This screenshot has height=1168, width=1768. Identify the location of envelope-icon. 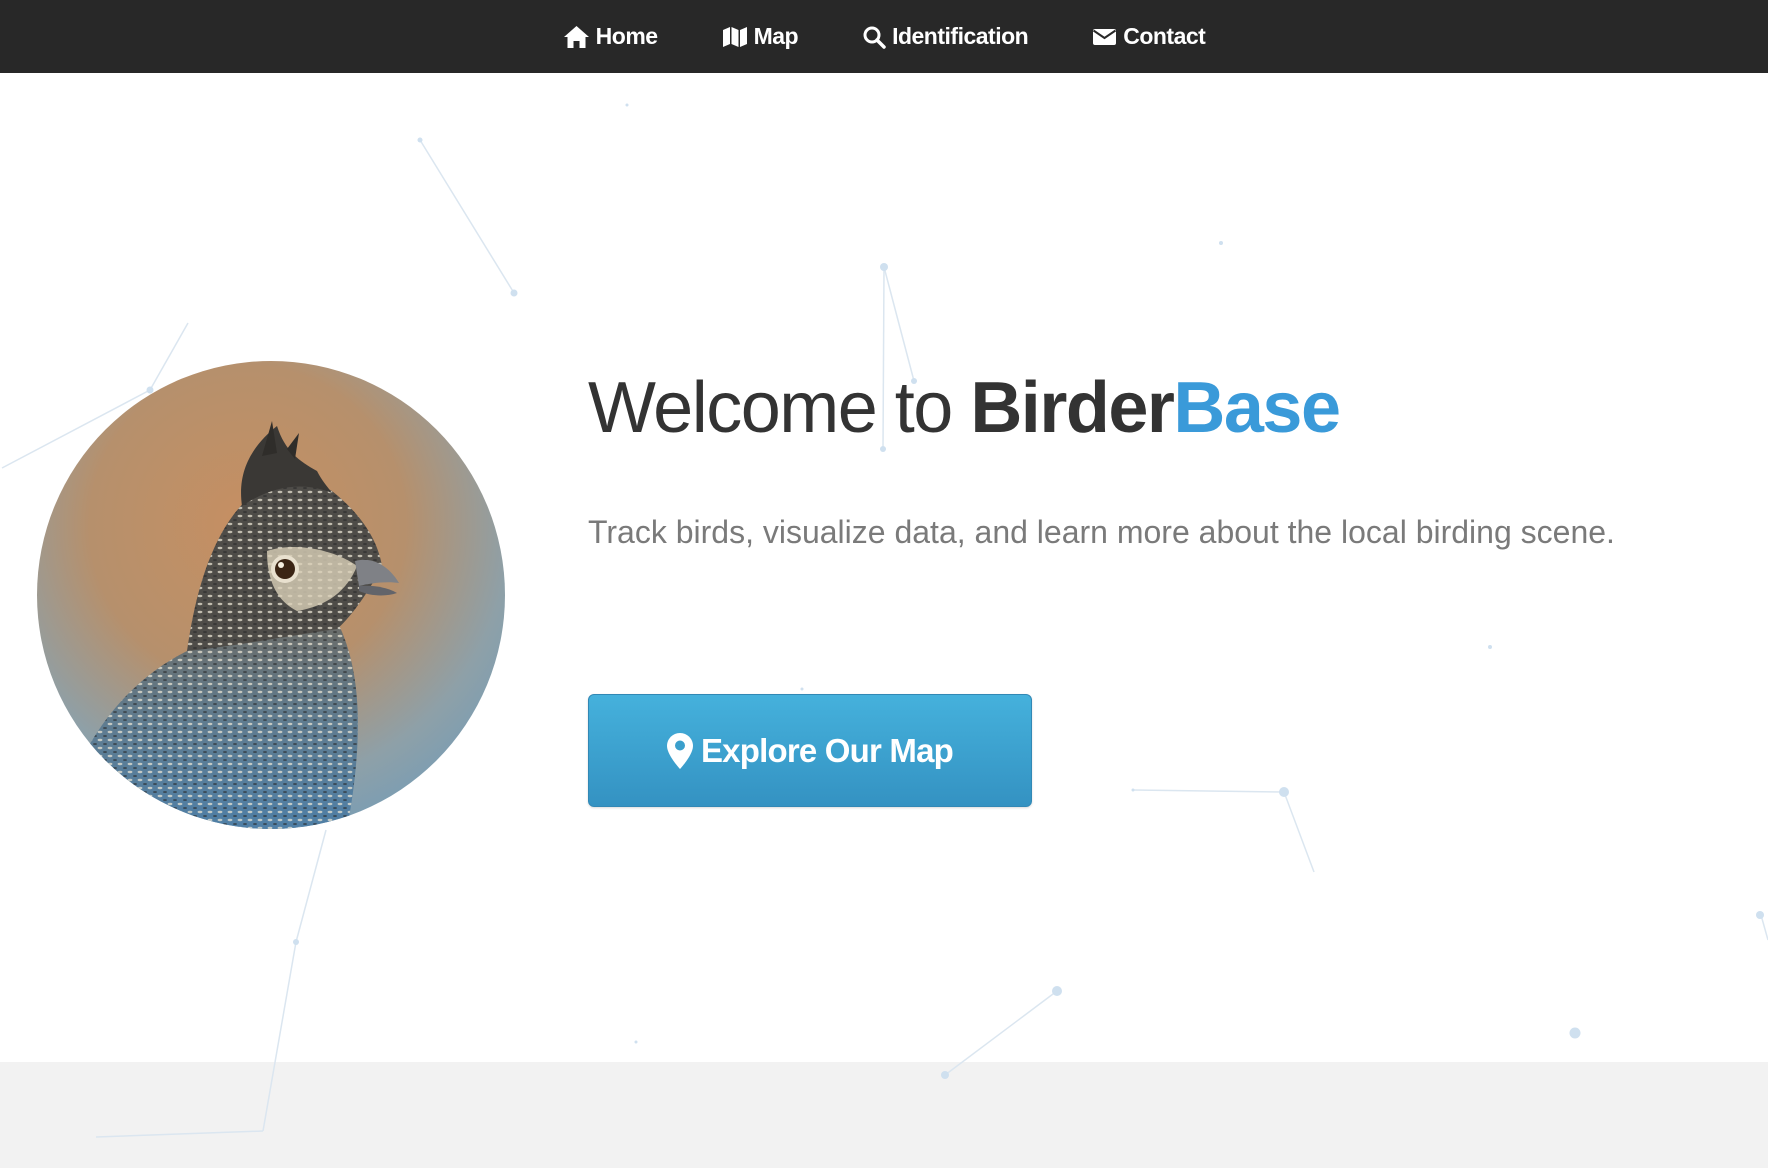
(1105, 36).